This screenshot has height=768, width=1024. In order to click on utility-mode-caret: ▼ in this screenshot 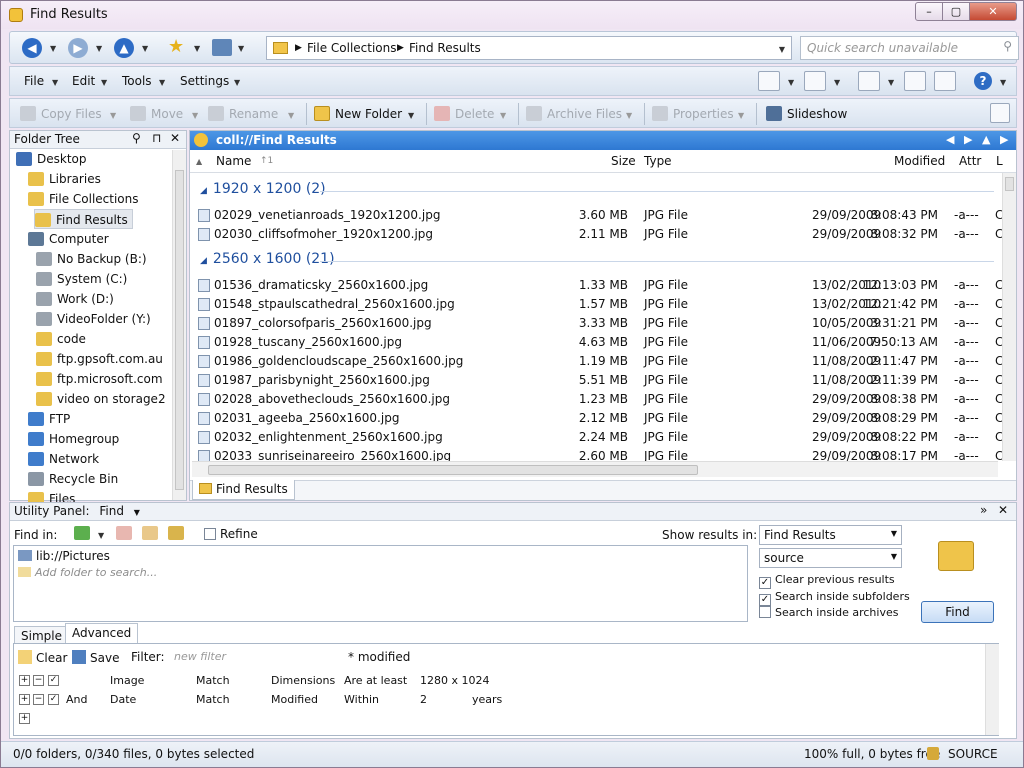, I will do `click(137, 512)`.